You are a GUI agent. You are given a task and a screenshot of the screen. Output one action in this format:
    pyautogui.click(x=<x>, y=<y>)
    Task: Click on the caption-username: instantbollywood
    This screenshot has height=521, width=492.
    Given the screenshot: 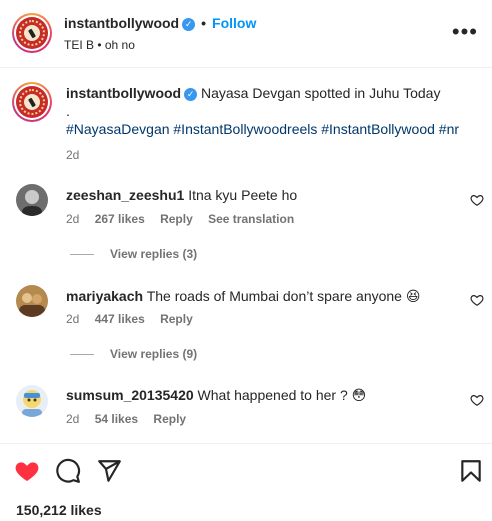 What is the action you would take?
    pyautogui.click(x=123, y=93)
    